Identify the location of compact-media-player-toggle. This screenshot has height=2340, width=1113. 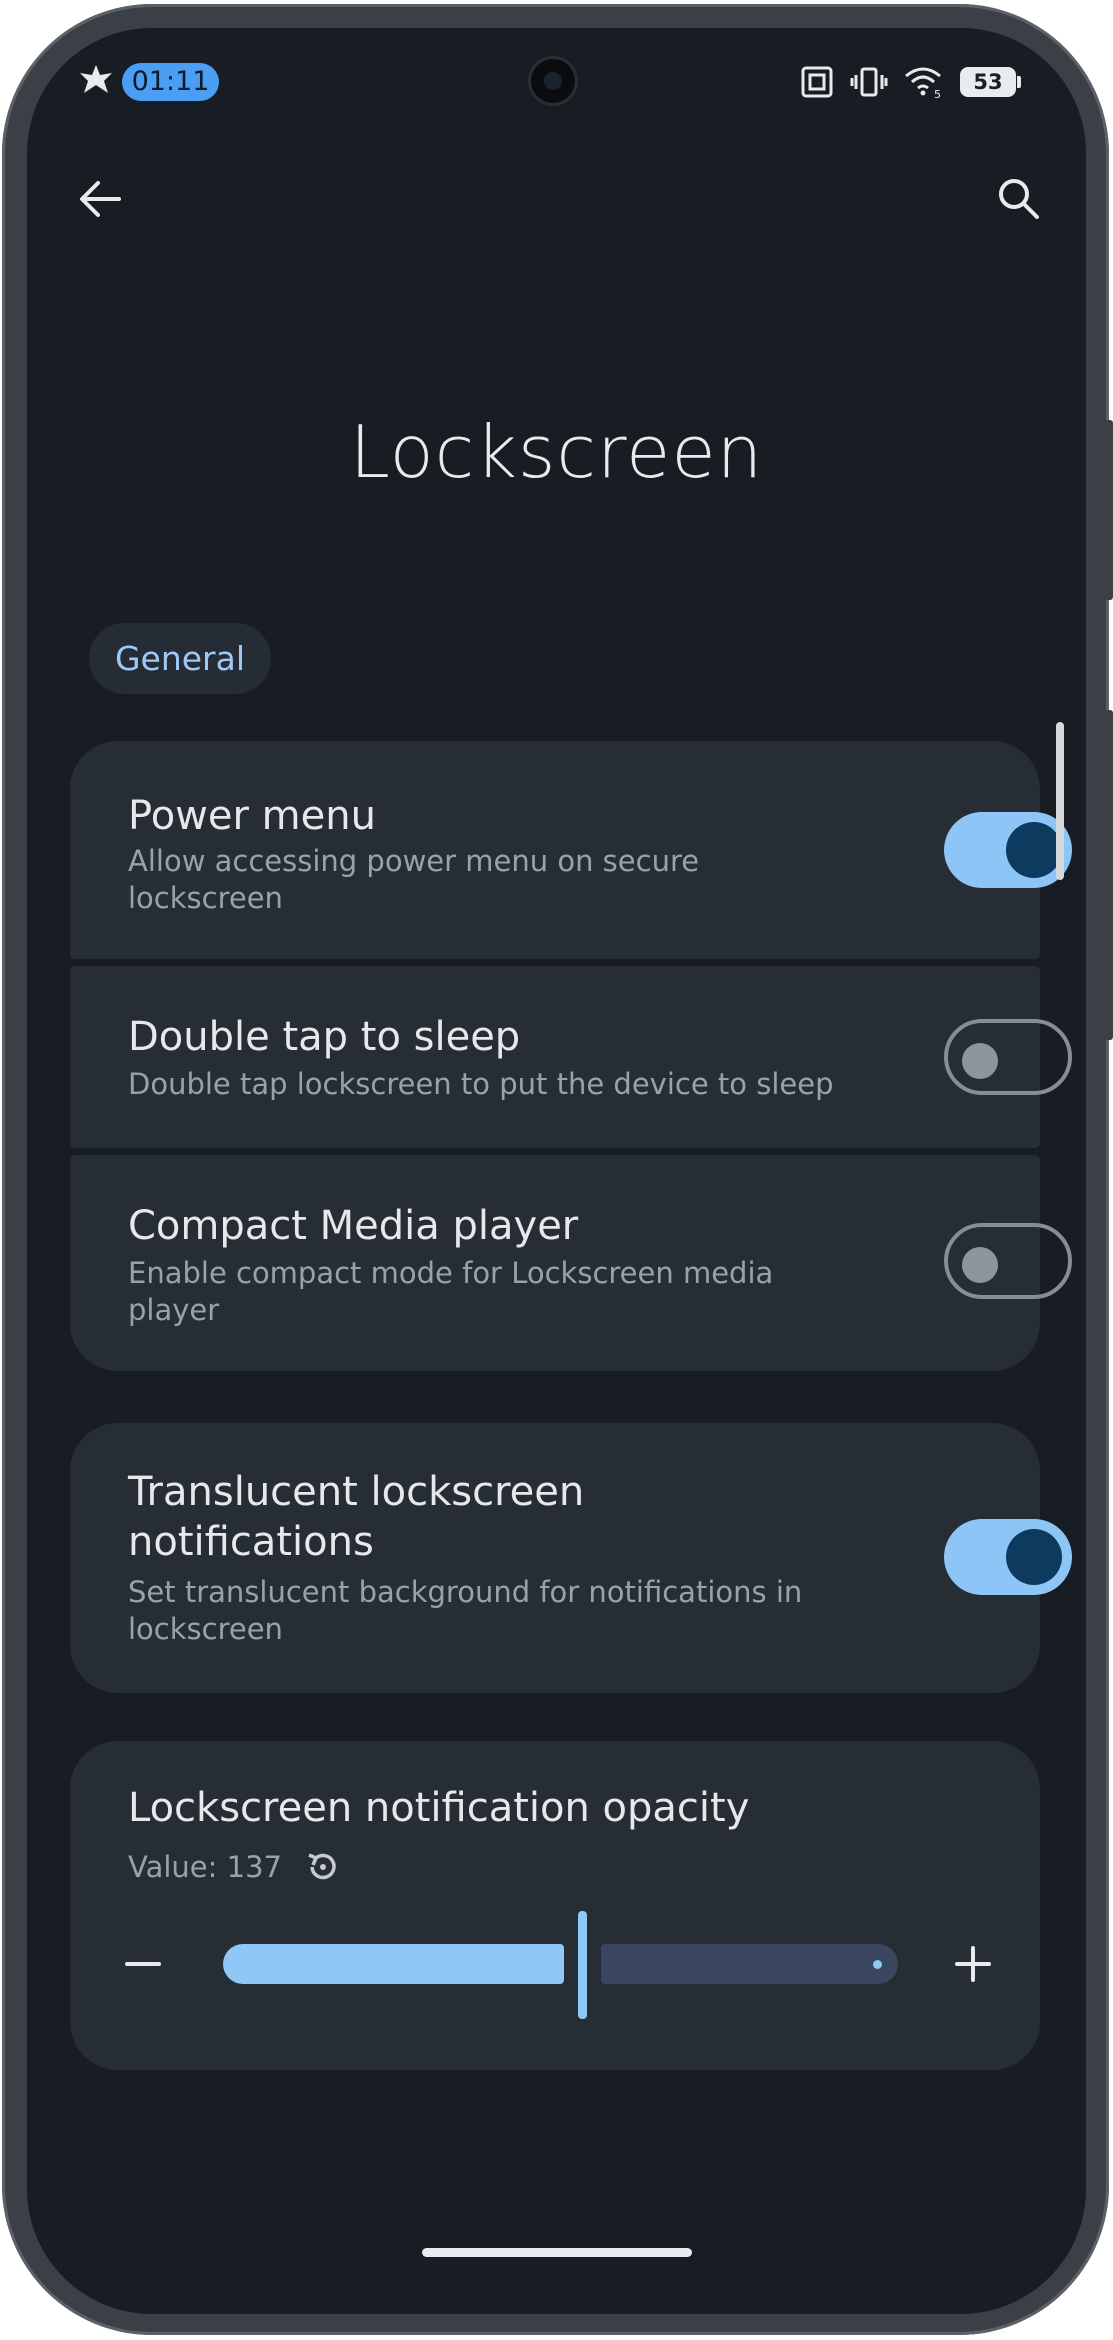
(1008, 1261).